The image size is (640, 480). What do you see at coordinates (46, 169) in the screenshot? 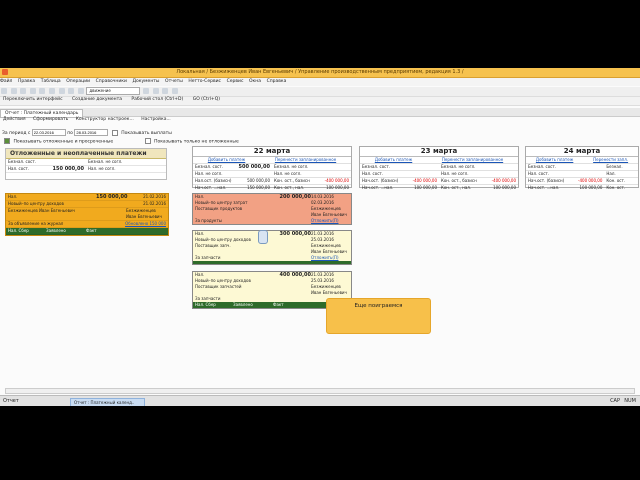
I see `deferred-cell: Нал. сост. 150 000,00` at bounding box center [46, 169].